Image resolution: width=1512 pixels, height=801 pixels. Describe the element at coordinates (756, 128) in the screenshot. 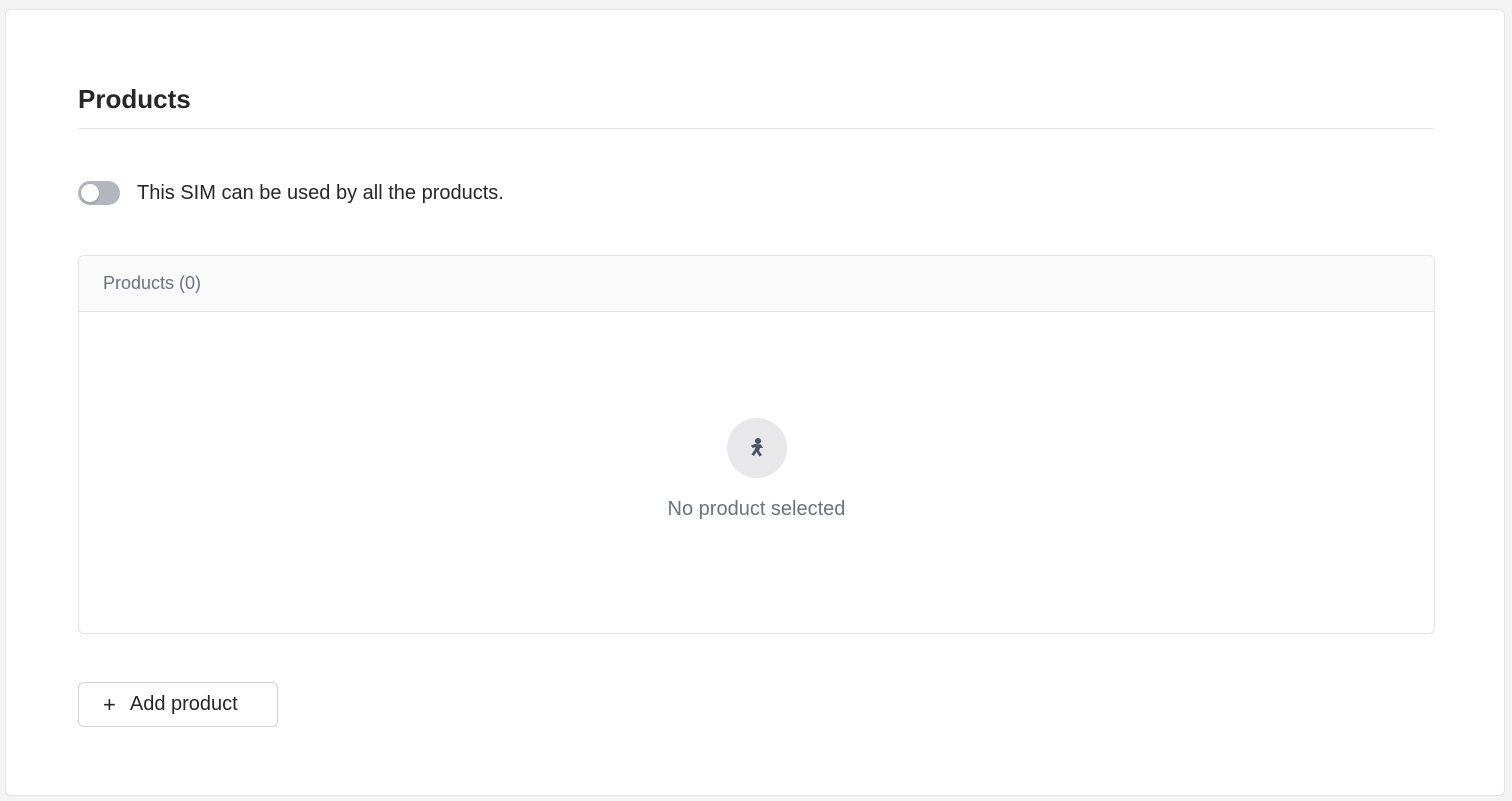

I see `section-divider` at that location.